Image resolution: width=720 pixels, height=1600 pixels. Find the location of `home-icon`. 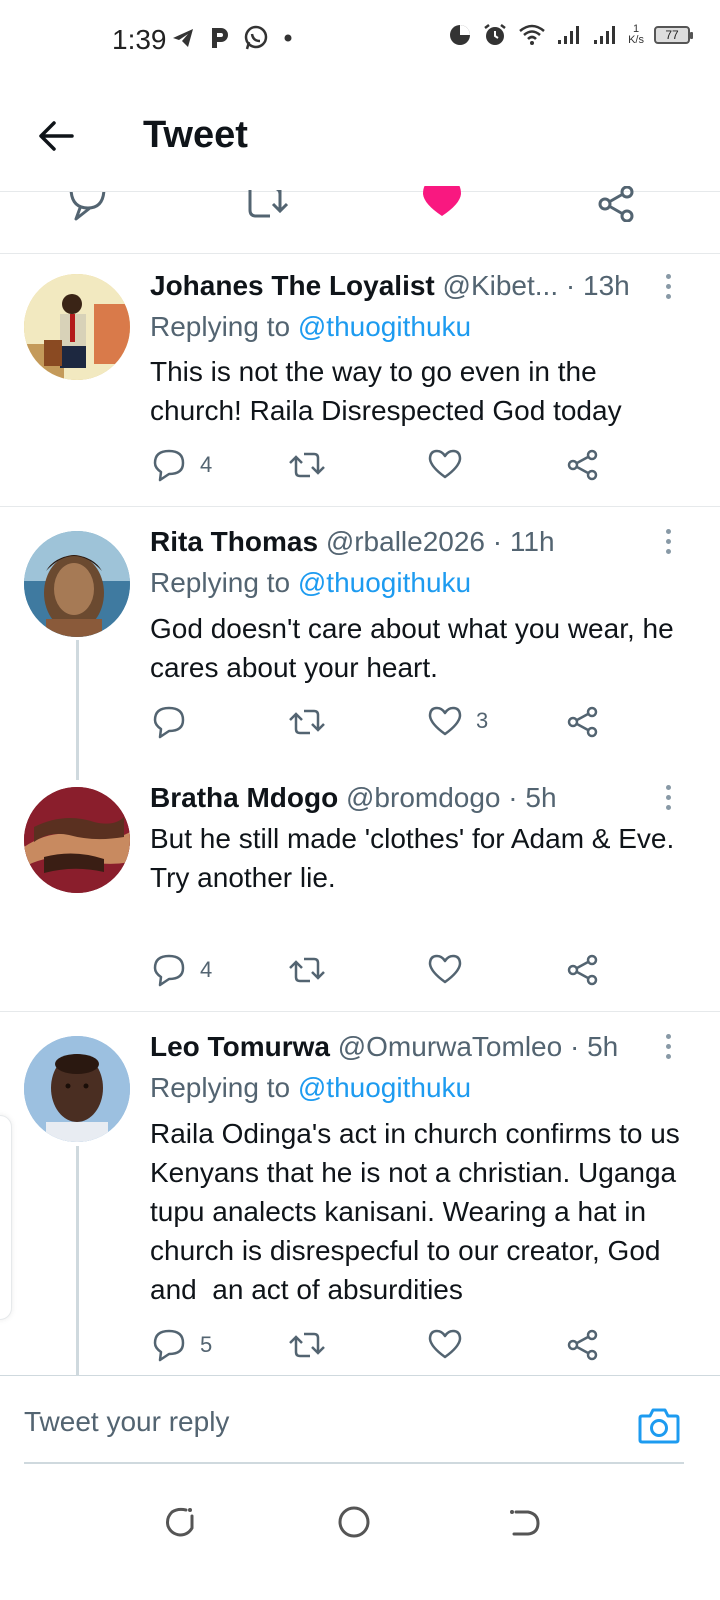

home-icon is located at coordinates (354, 1522).